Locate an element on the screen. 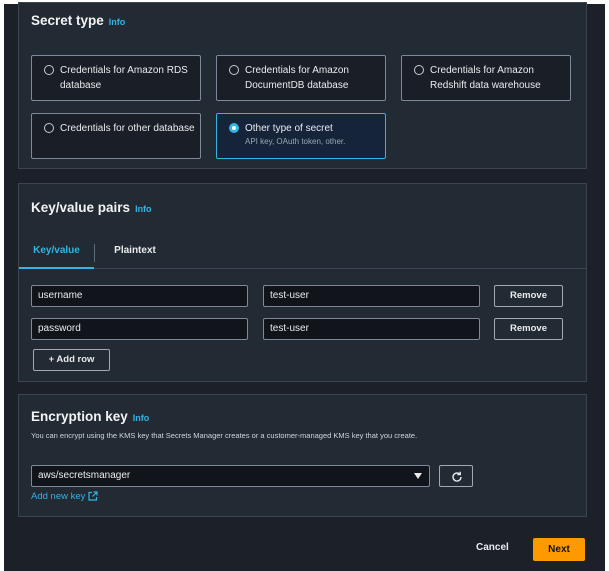 This screenshot has width=609, height=571. radio-other-database is located at coordinates (49, 128).